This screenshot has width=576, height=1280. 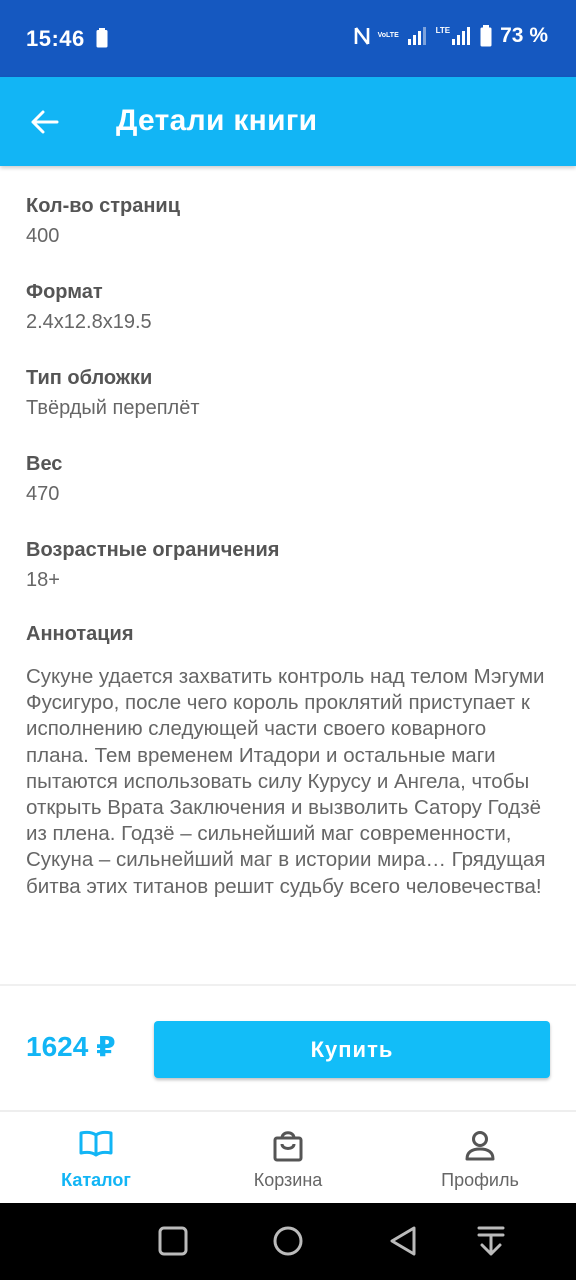 What do you see at coordinates (153, 550) in the screenshot?
I see `field-label: Возрастные ограничения` at bounding box center [153, 550].